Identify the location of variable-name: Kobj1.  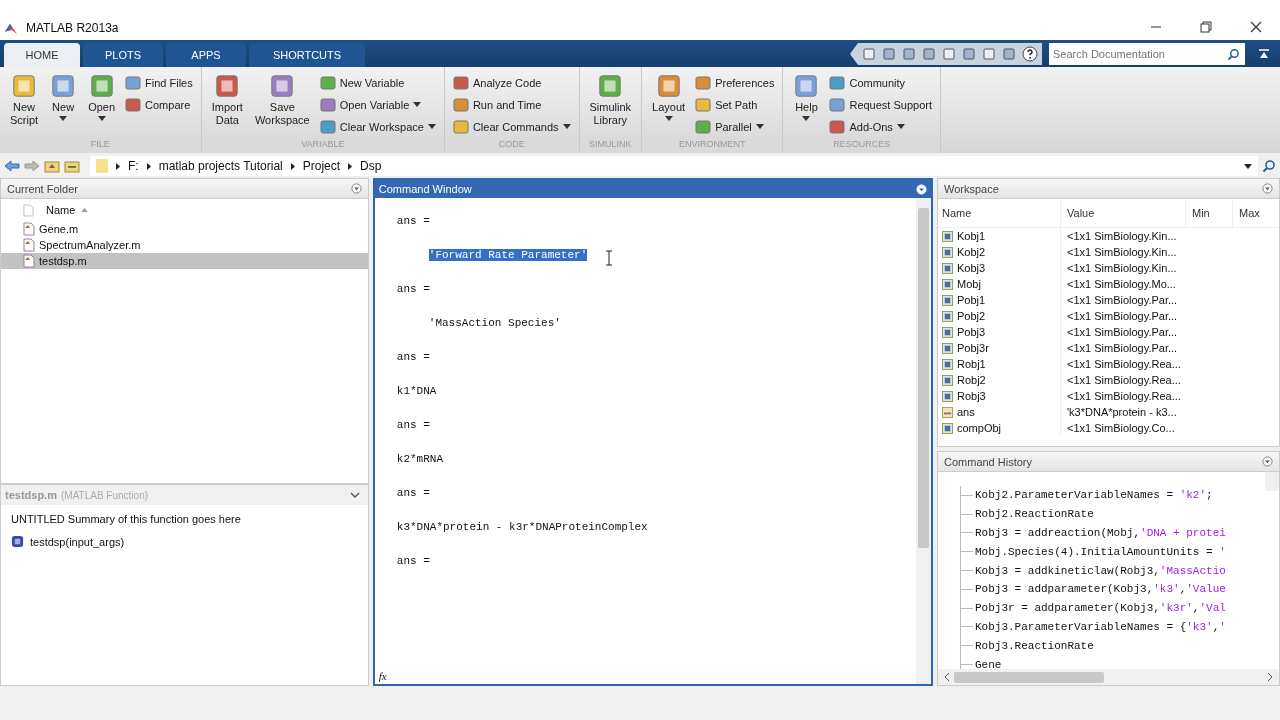
(971, 236).